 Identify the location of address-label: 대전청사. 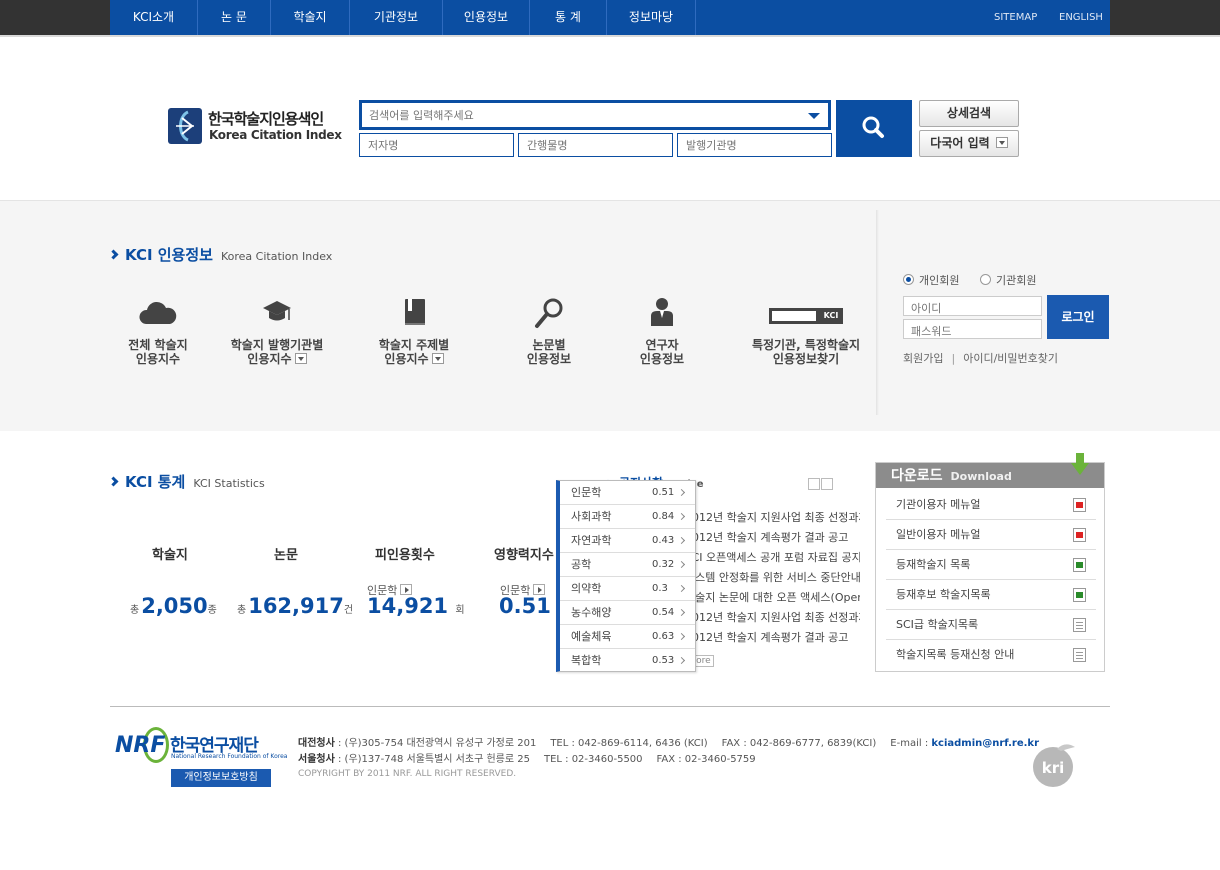
(316, 743).